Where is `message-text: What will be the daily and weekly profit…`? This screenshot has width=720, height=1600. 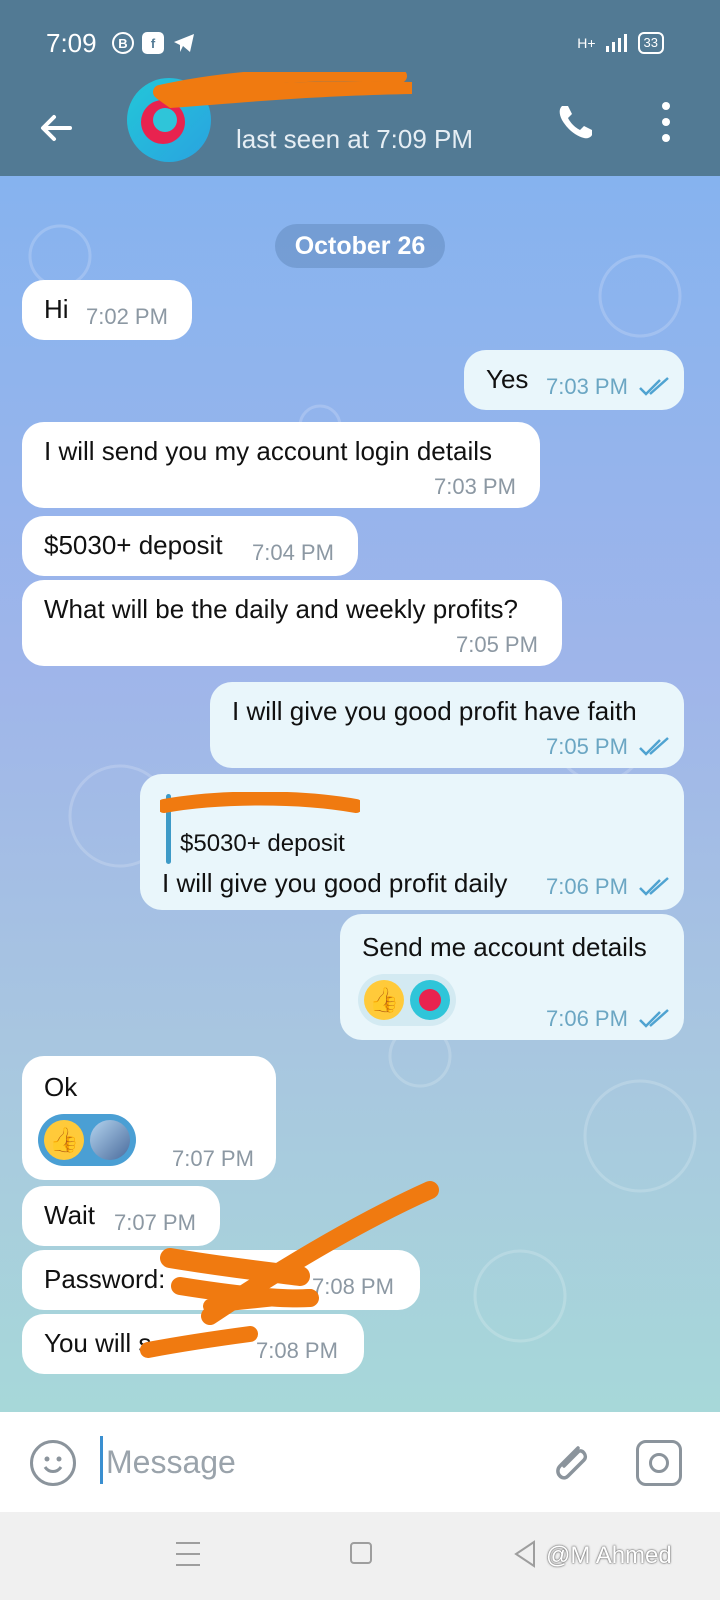
message-text: What will be the daily and weekly profit… is located at coordinates (281, 609).